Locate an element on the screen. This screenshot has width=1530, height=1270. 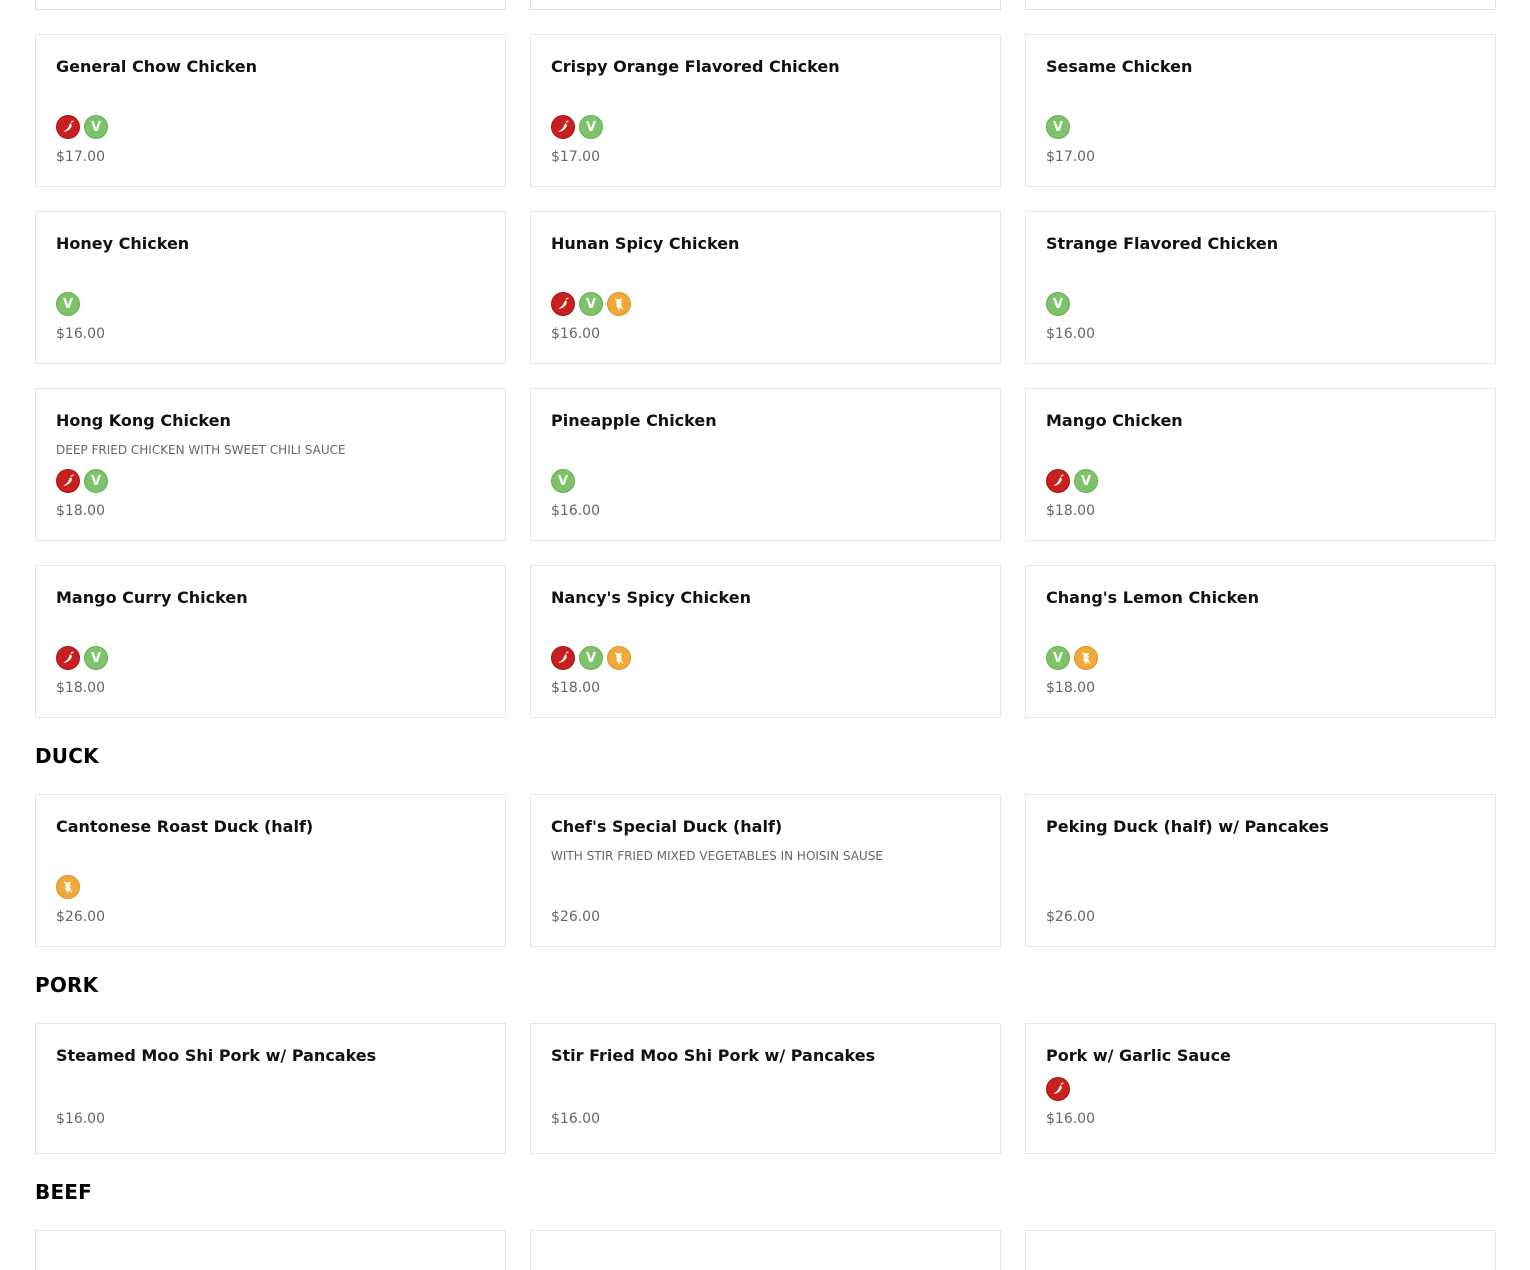
beef-items-grid is located at coordinates (765, 1250).